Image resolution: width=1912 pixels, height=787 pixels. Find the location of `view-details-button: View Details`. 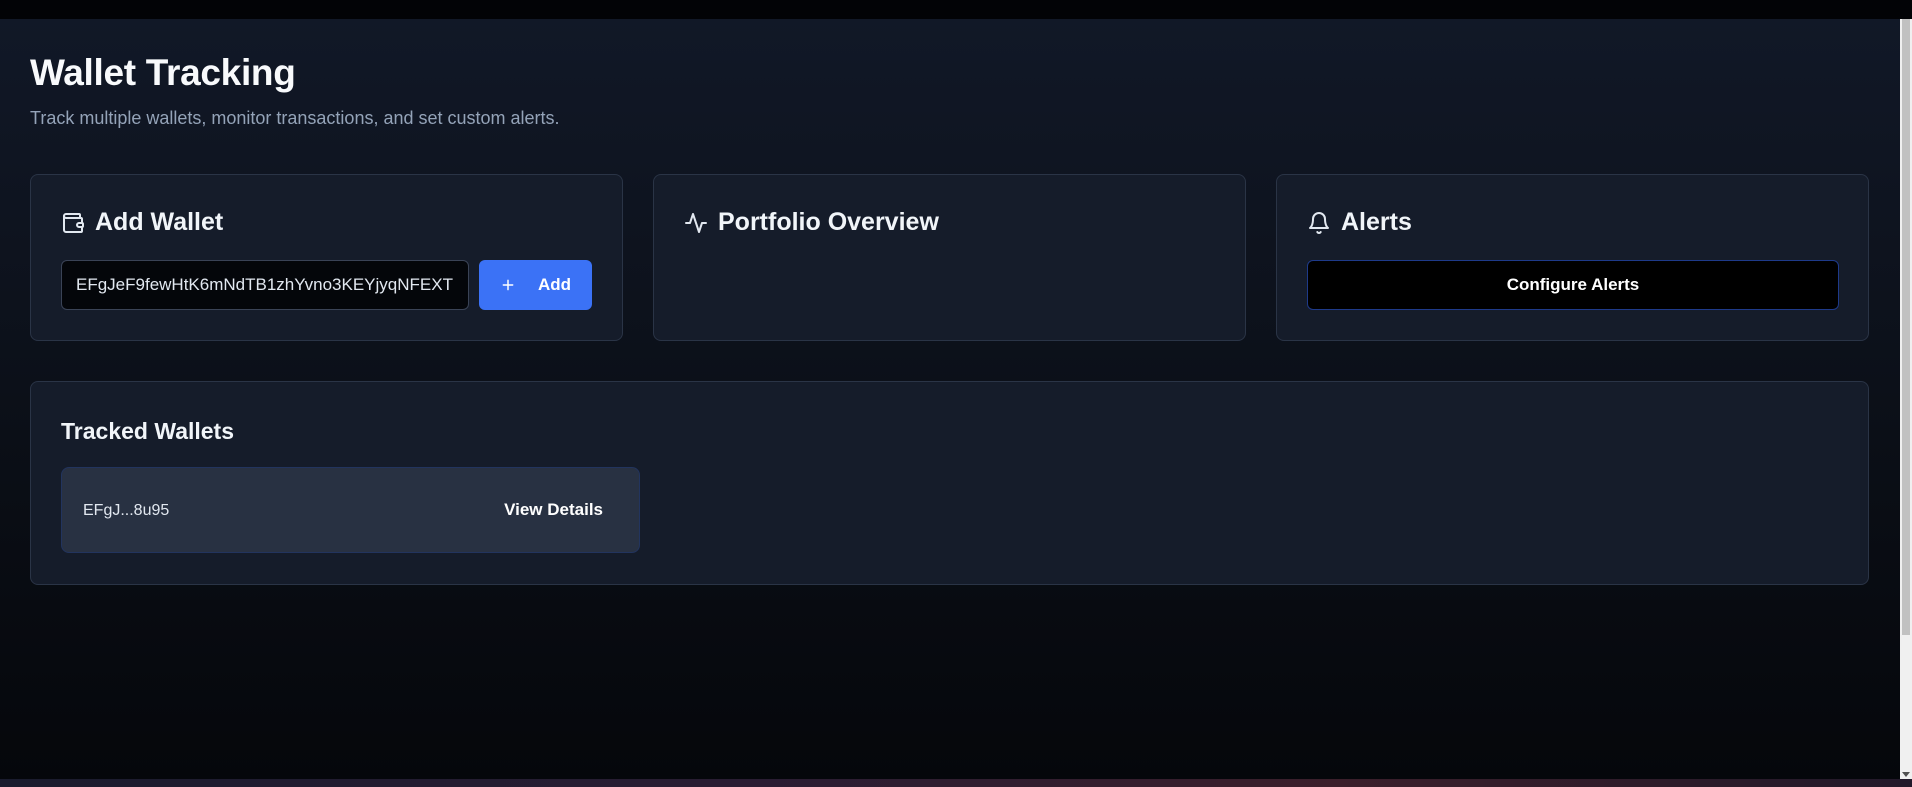

view-details-button: View Details is located at coordinates (553, 510).